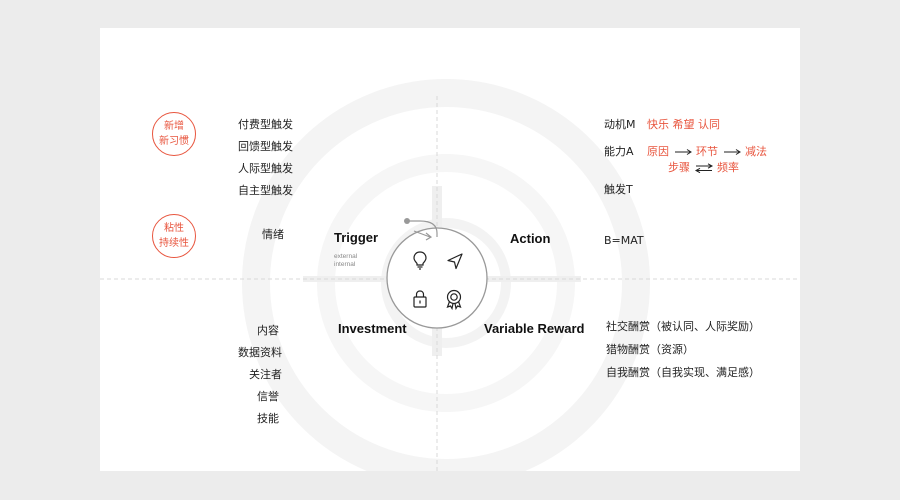 Image resolution: width=900 pixels, height=500 pixels. What do you see at coordinates (624, 240) in the screenshot?
I see `bmat-formula: B=MAT` at bounding box center [624, 240].